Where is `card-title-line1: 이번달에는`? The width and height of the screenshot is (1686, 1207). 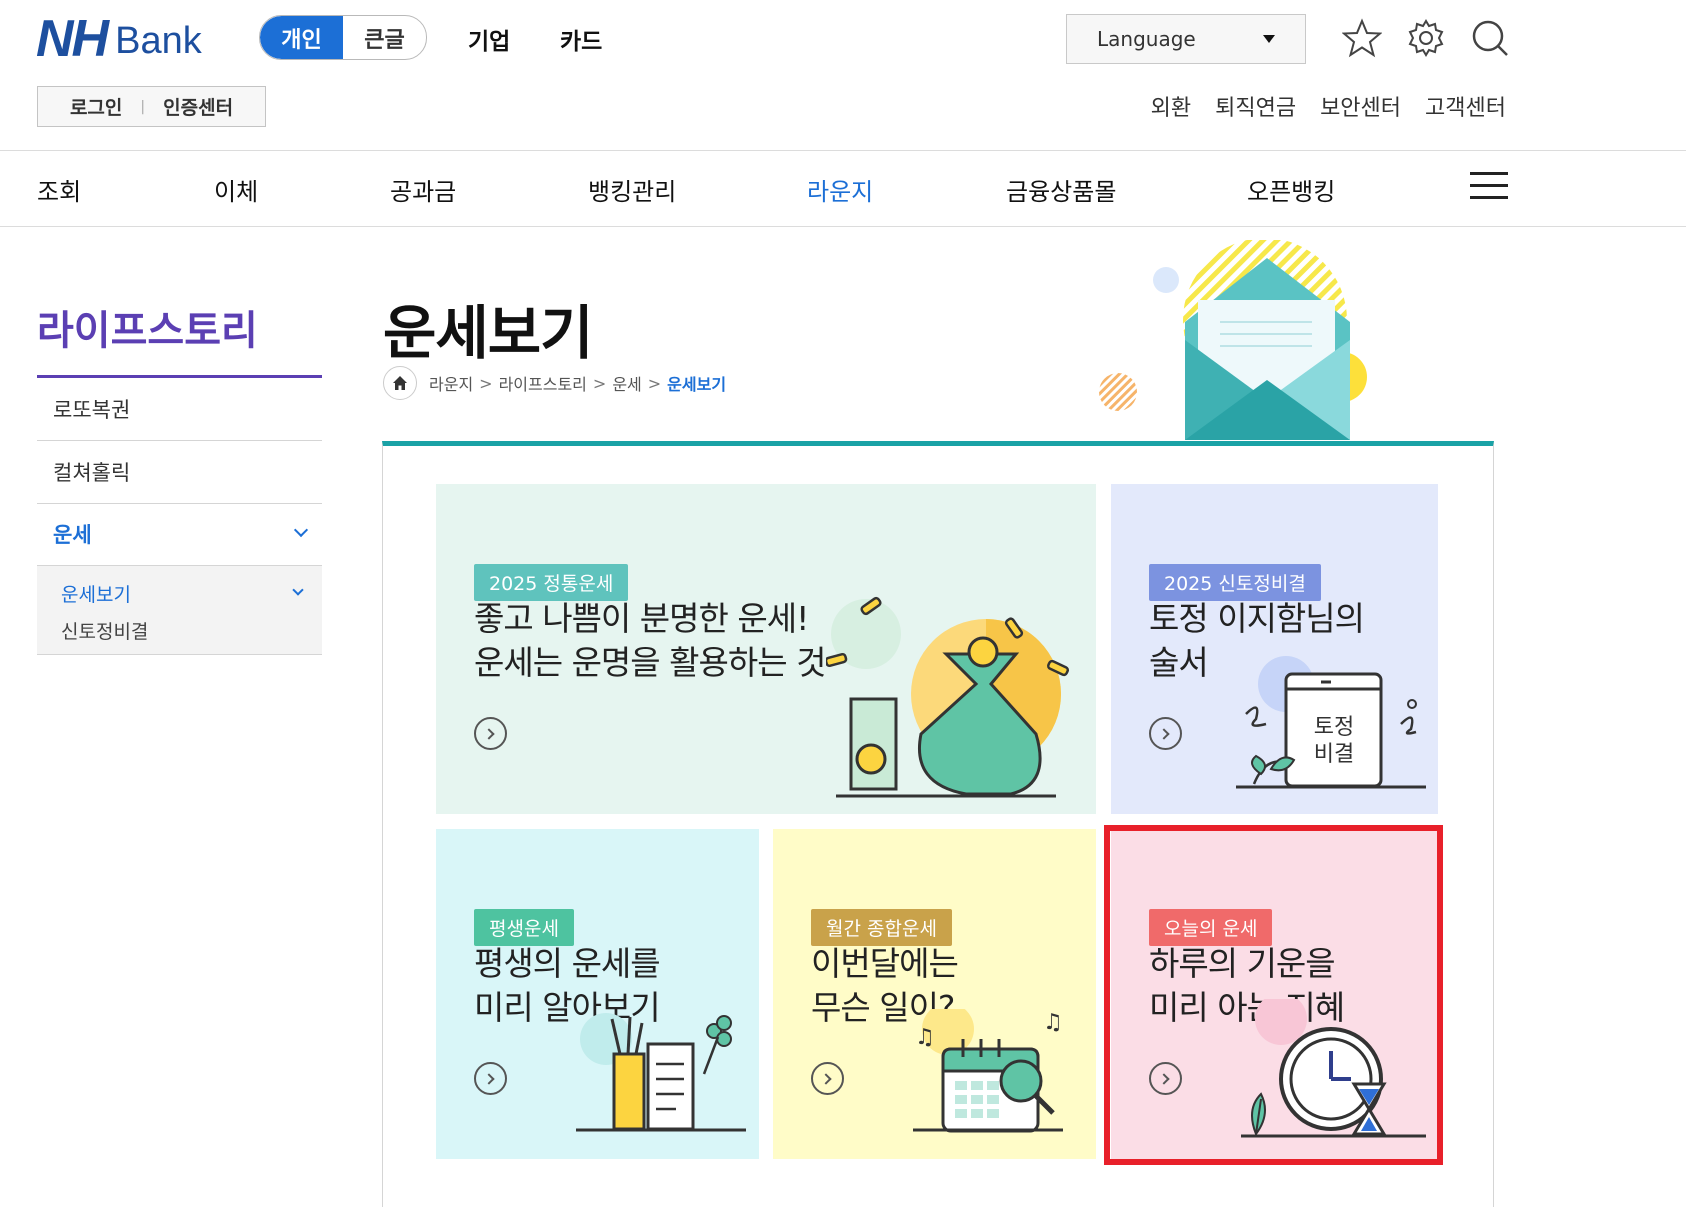
card-title-line1: 이번달에는 is located at coordinates (885, 963).